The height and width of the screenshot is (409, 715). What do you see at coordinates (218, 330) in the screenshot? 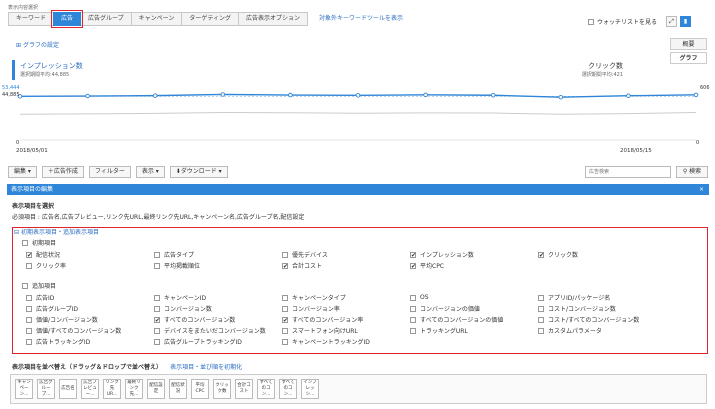
I see `added-column-option: デバイスをまたいだコンバージョン数` at bounding box center [218, 330].